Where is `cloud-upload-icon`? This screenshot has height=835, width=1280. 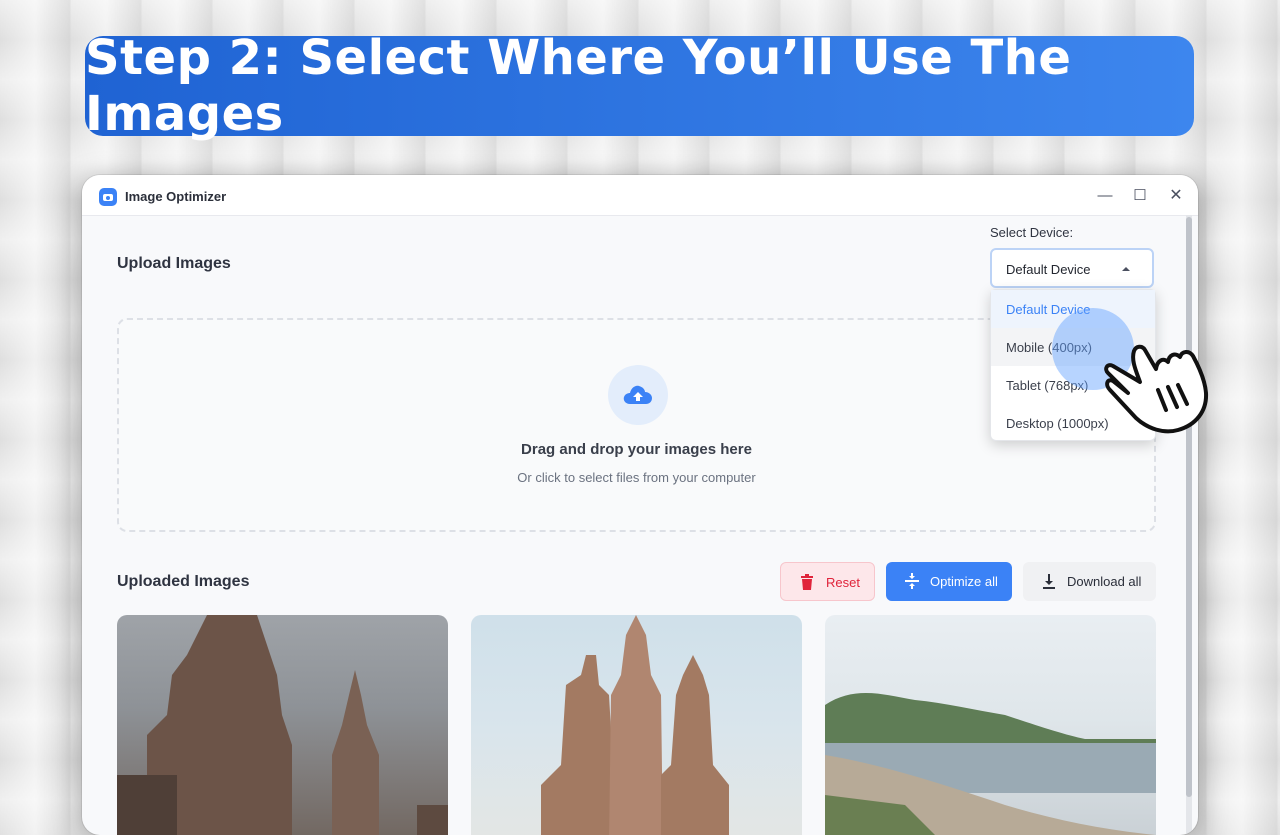
cloud-upload-icon is located at coordinates (638, 395).